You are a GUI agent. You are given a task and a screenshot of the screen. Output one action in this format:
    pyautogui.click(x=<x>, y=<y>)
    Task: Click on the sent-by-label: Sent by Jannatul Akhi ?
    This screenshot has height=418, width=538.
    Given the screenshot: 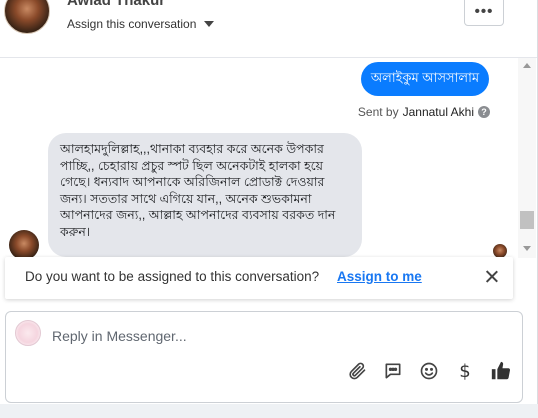 What is the action you would take?
    pyautogui.click(x=424, y=112)
    